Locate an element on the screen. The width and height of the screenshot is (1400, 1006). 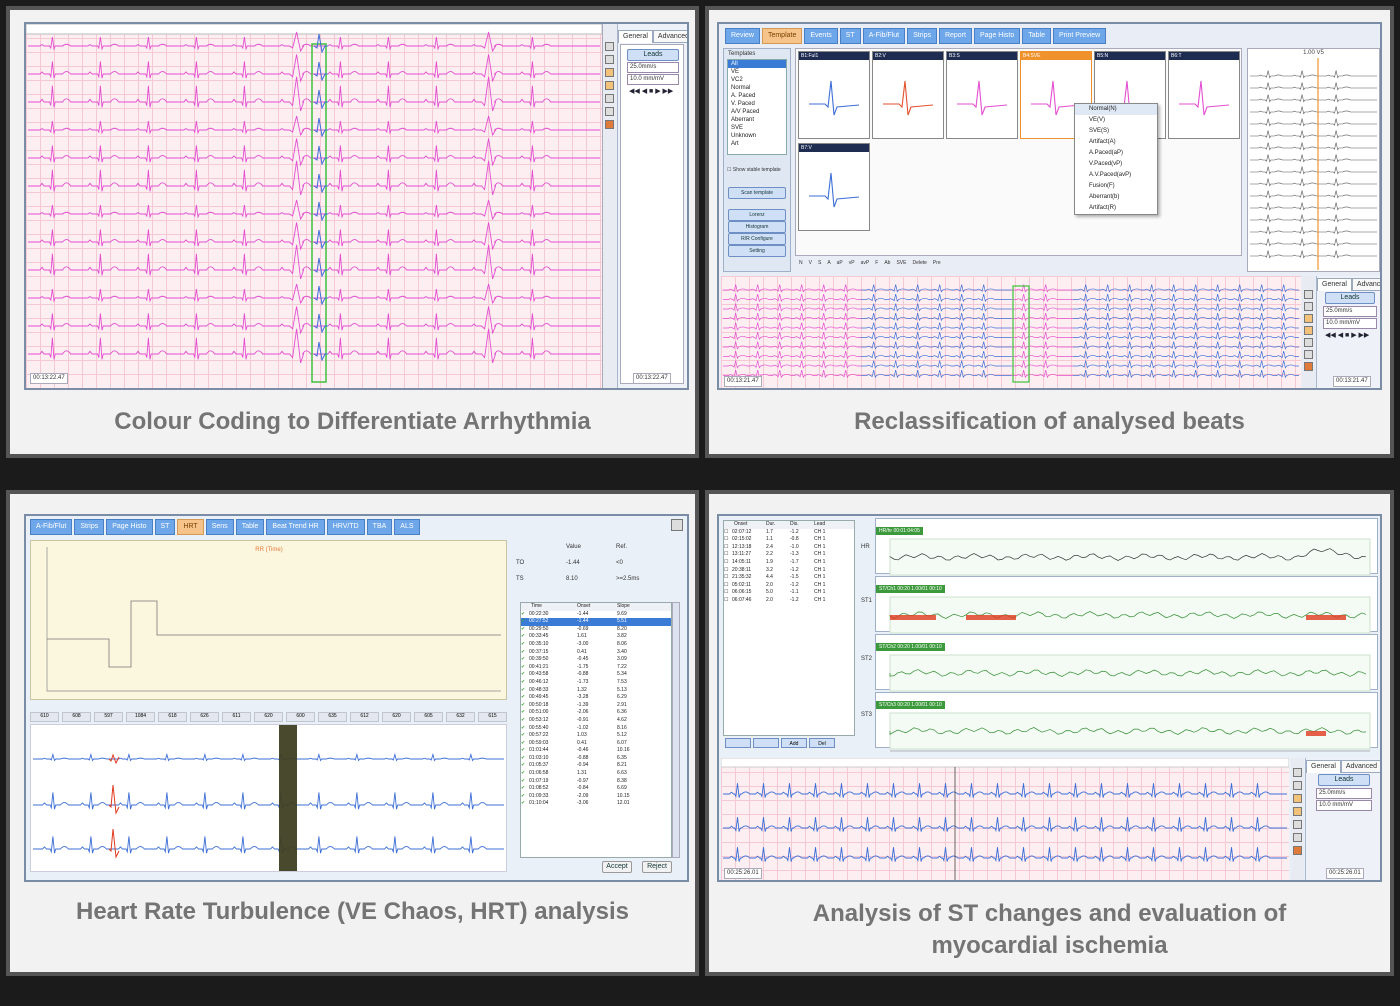
table-row: ✔ 00:49:45 -3.28 6.29 is located at coordinates (596, 698).